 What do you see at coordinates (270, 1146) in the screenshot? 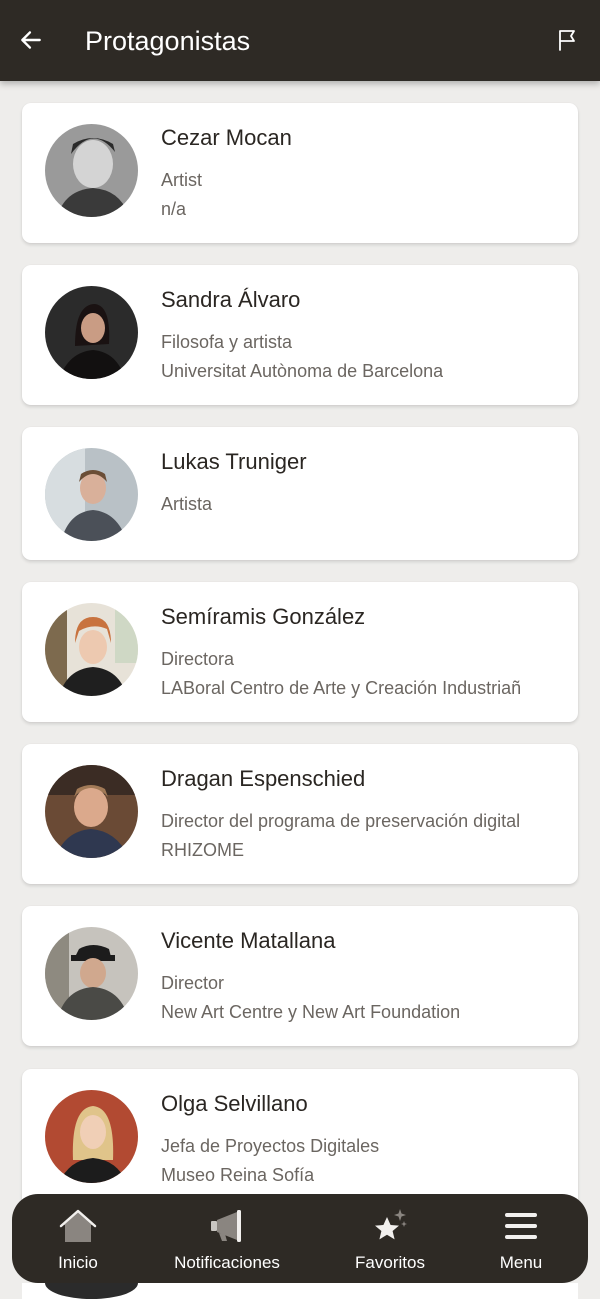
I see `person-role: Jefa de Proyectos Digitales` at bounding box center [270, 1146].